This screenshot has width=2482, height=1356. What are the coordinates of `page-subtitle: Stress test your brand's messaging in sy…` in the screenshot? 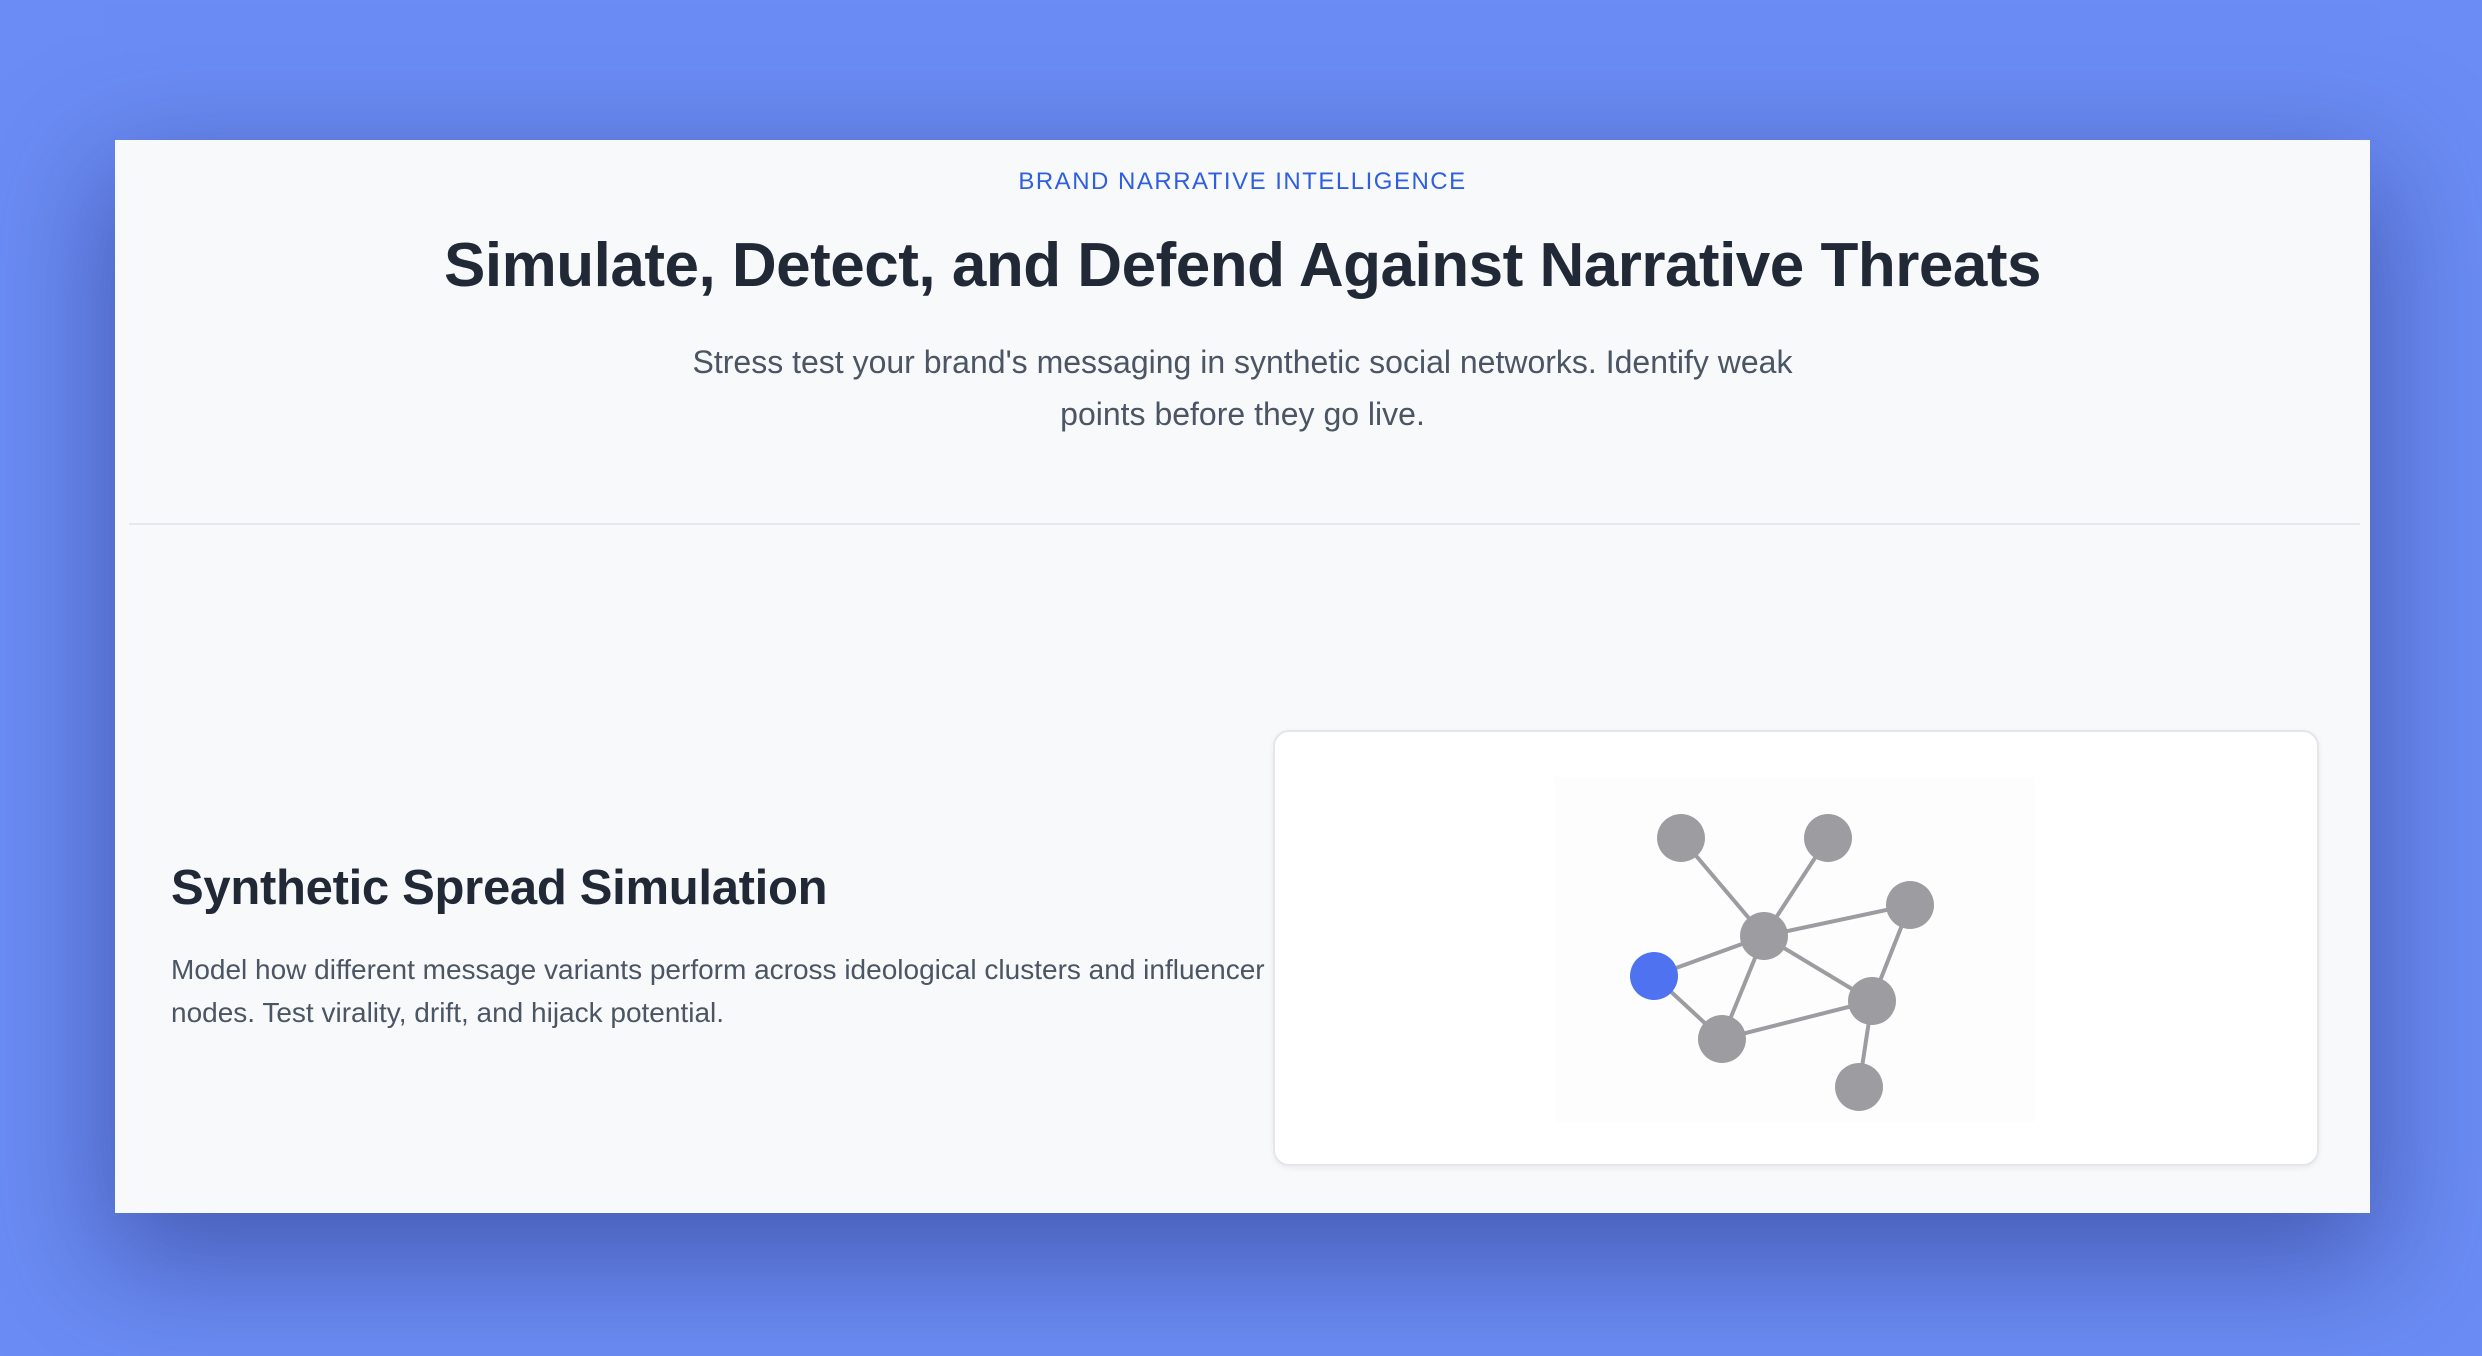 It's located at (1242, 388).